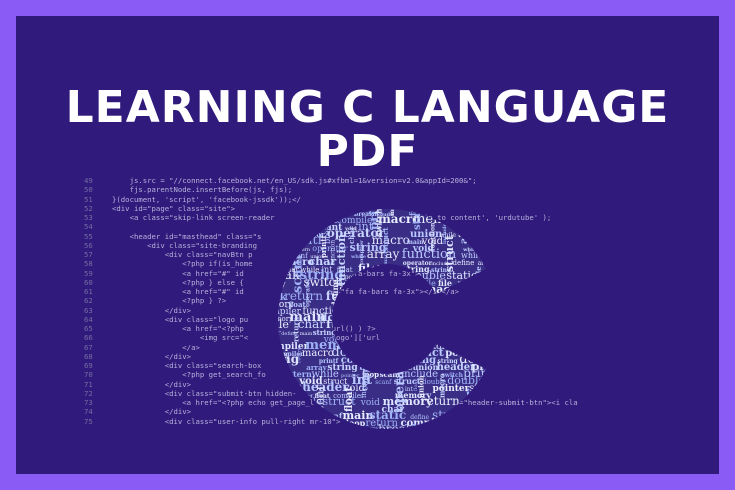  I want to click on line-number: 68, so click(88, 356).